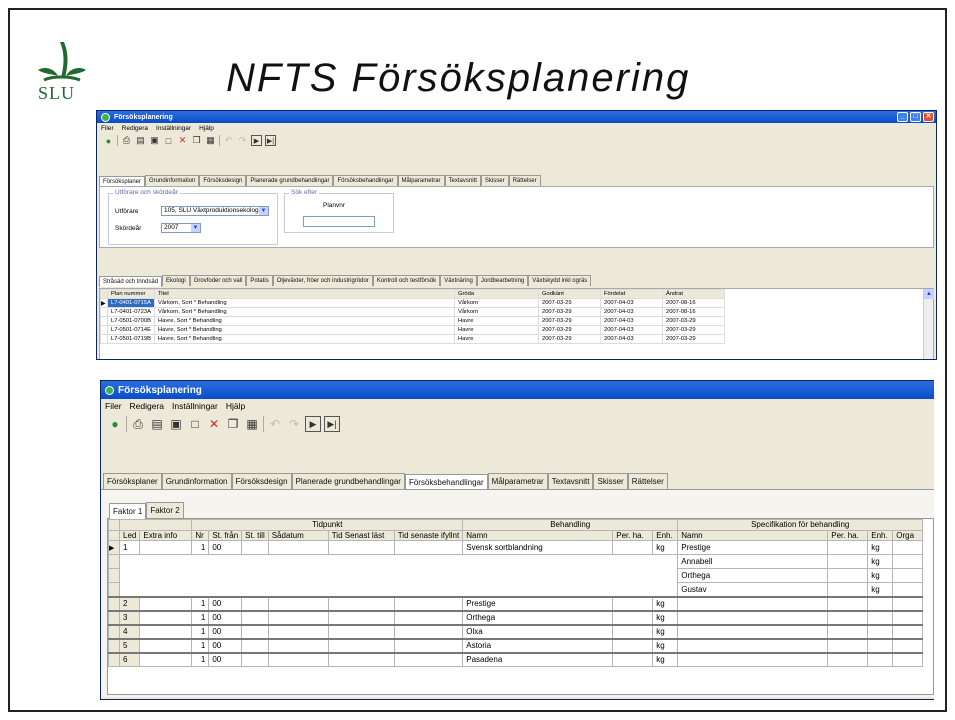 The width and height of the screenshot is (955, 720). What do you see at coordinates (129, 645) in the screenshot?
I see `led-cell: 5` at bounding box center [129, 645].